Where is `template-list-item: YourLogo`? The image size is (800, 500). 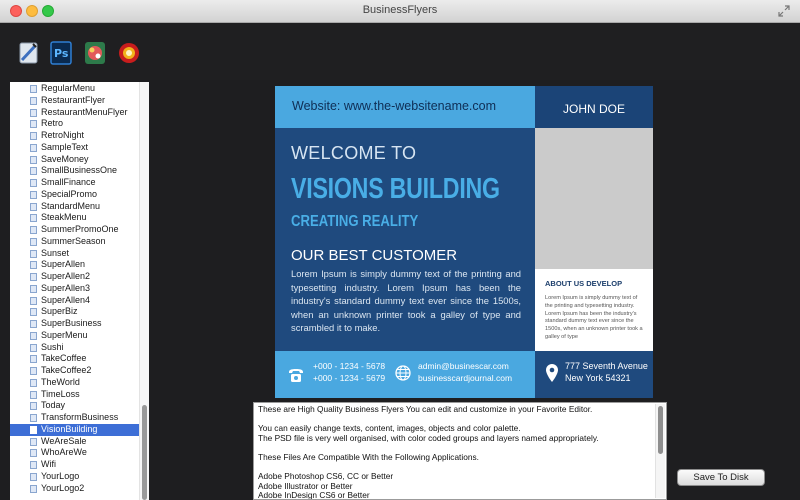
template-list-item: YourLogo is located at coordinates (74, 477).